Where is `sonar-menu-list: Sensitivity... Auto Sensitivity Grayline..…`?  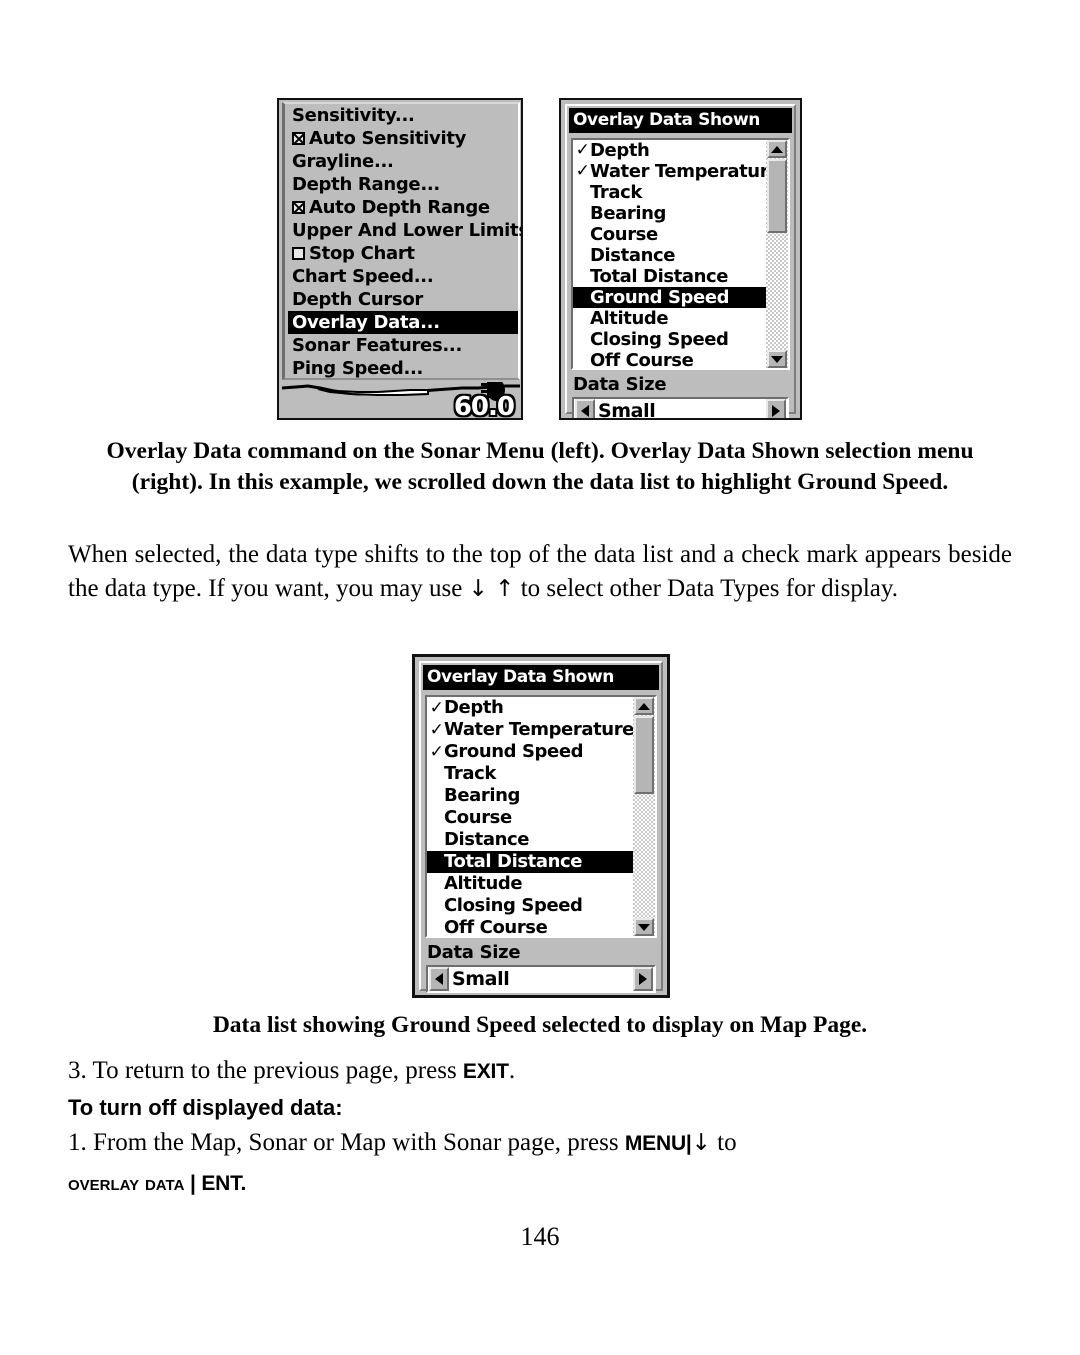 sonar-menu-list: Sensitivity... Auto Sensitivity Grayline..… is located at coordinates (401, 241).